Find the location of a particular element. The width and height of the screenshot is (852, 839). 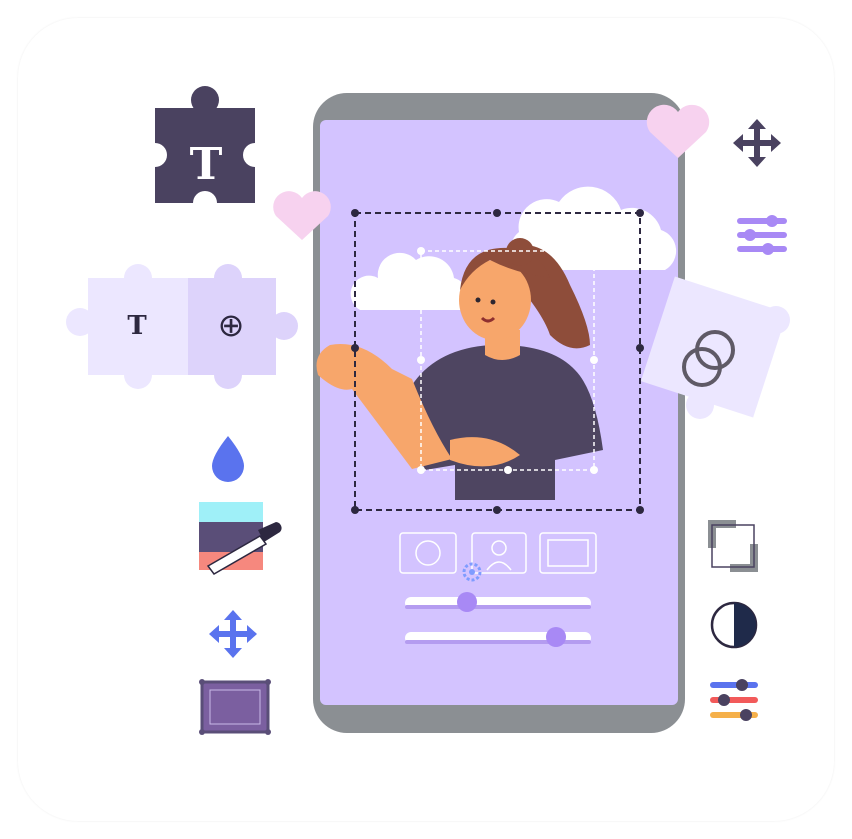

frame-icon is located at coordinates (235, 707).